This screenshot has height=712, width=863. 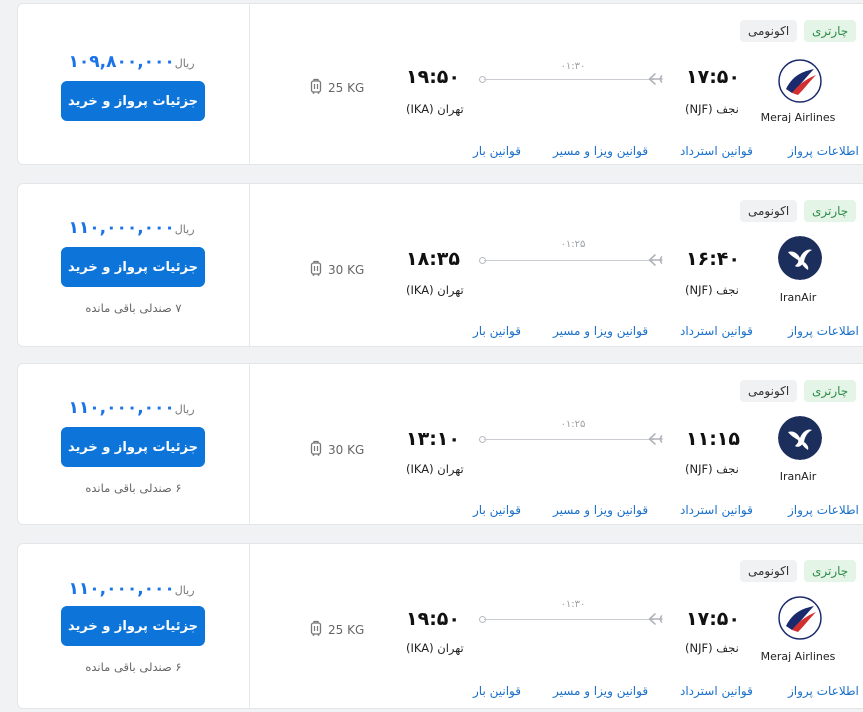 I want to click on arrival-time: ۱۳:۱۰, so click(x=433, y=439).